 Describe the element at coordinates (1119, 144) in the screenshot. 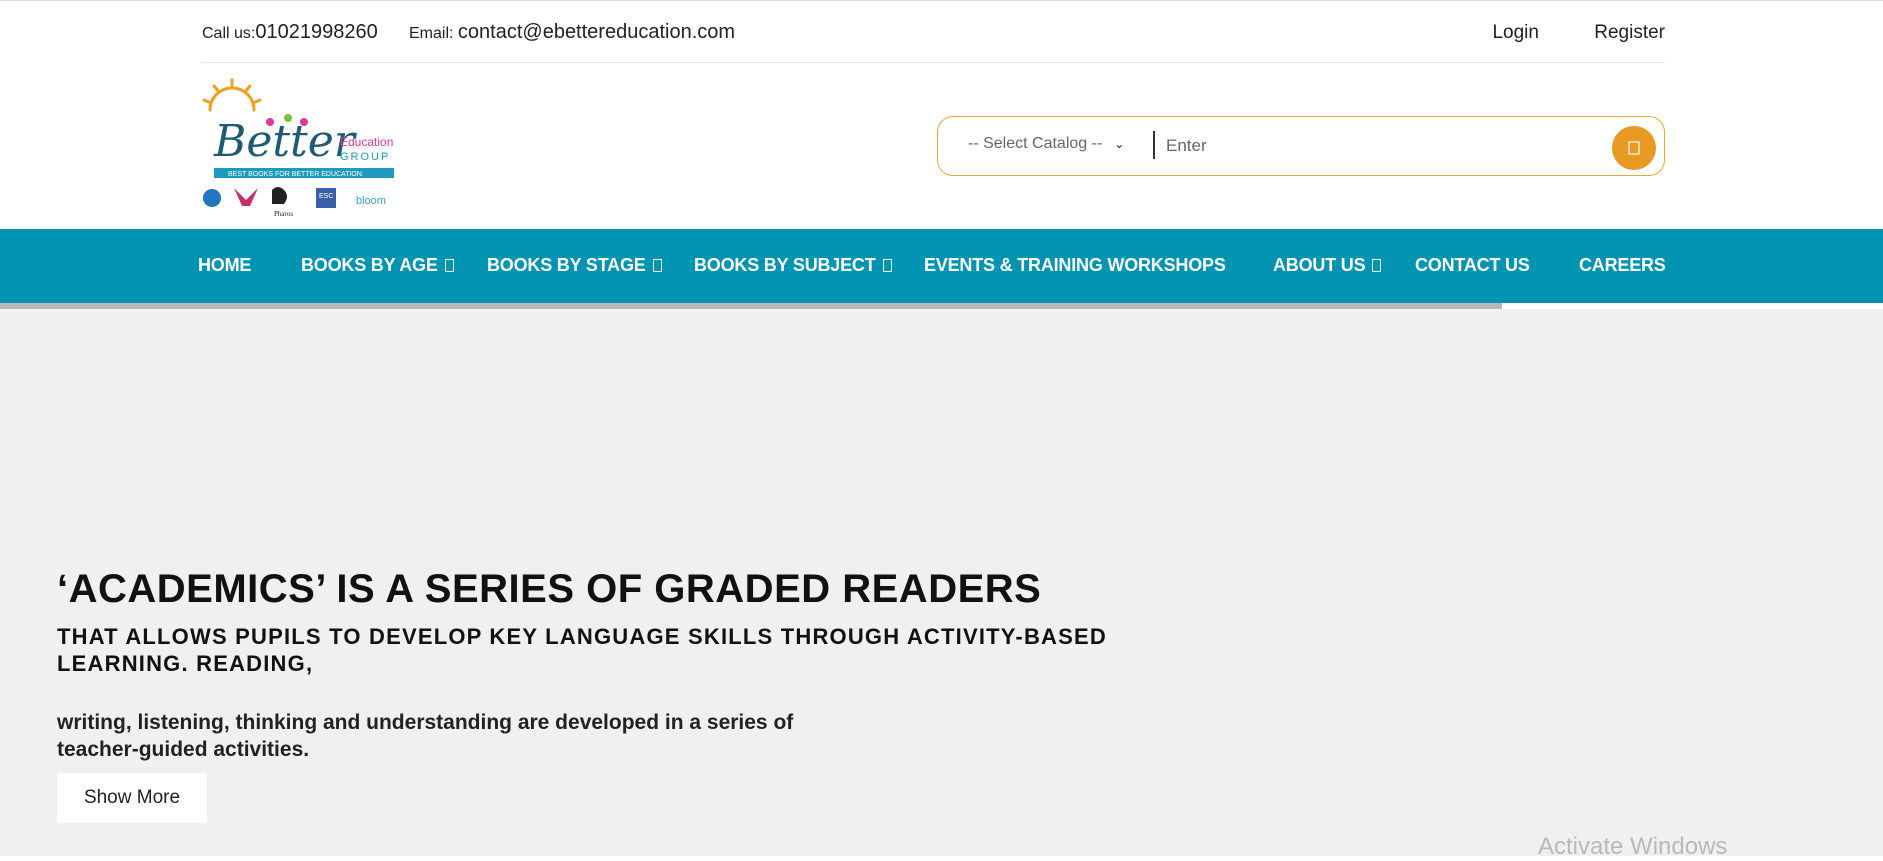

I see `chevron-down-icon: ⌄` at that location.